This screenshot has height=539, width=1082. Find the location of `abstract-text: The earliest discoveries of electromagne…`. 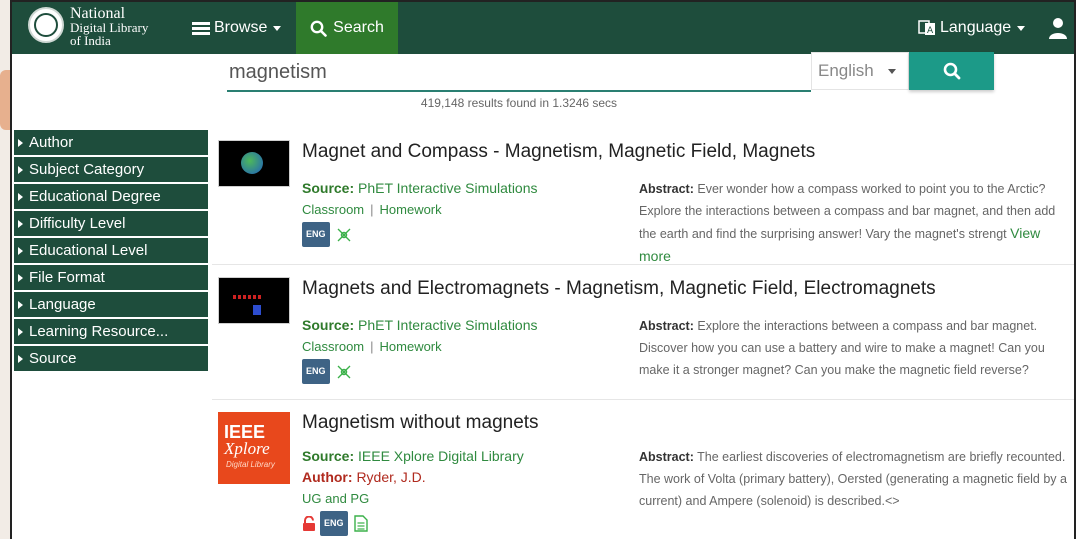

abstract-text: The earliest discoveries of electromagne… is located at coordinates (853, 479).